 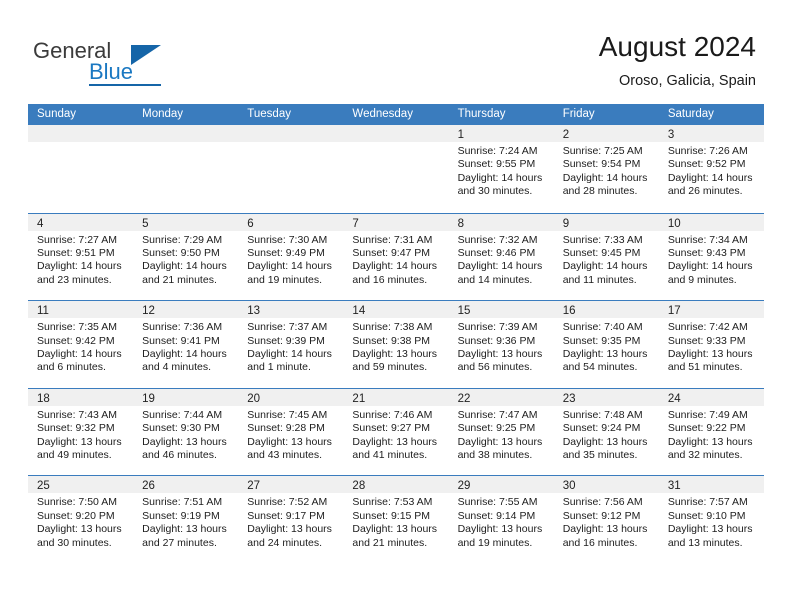 I want to click on day-number: 18, so click(x=43, y=398).